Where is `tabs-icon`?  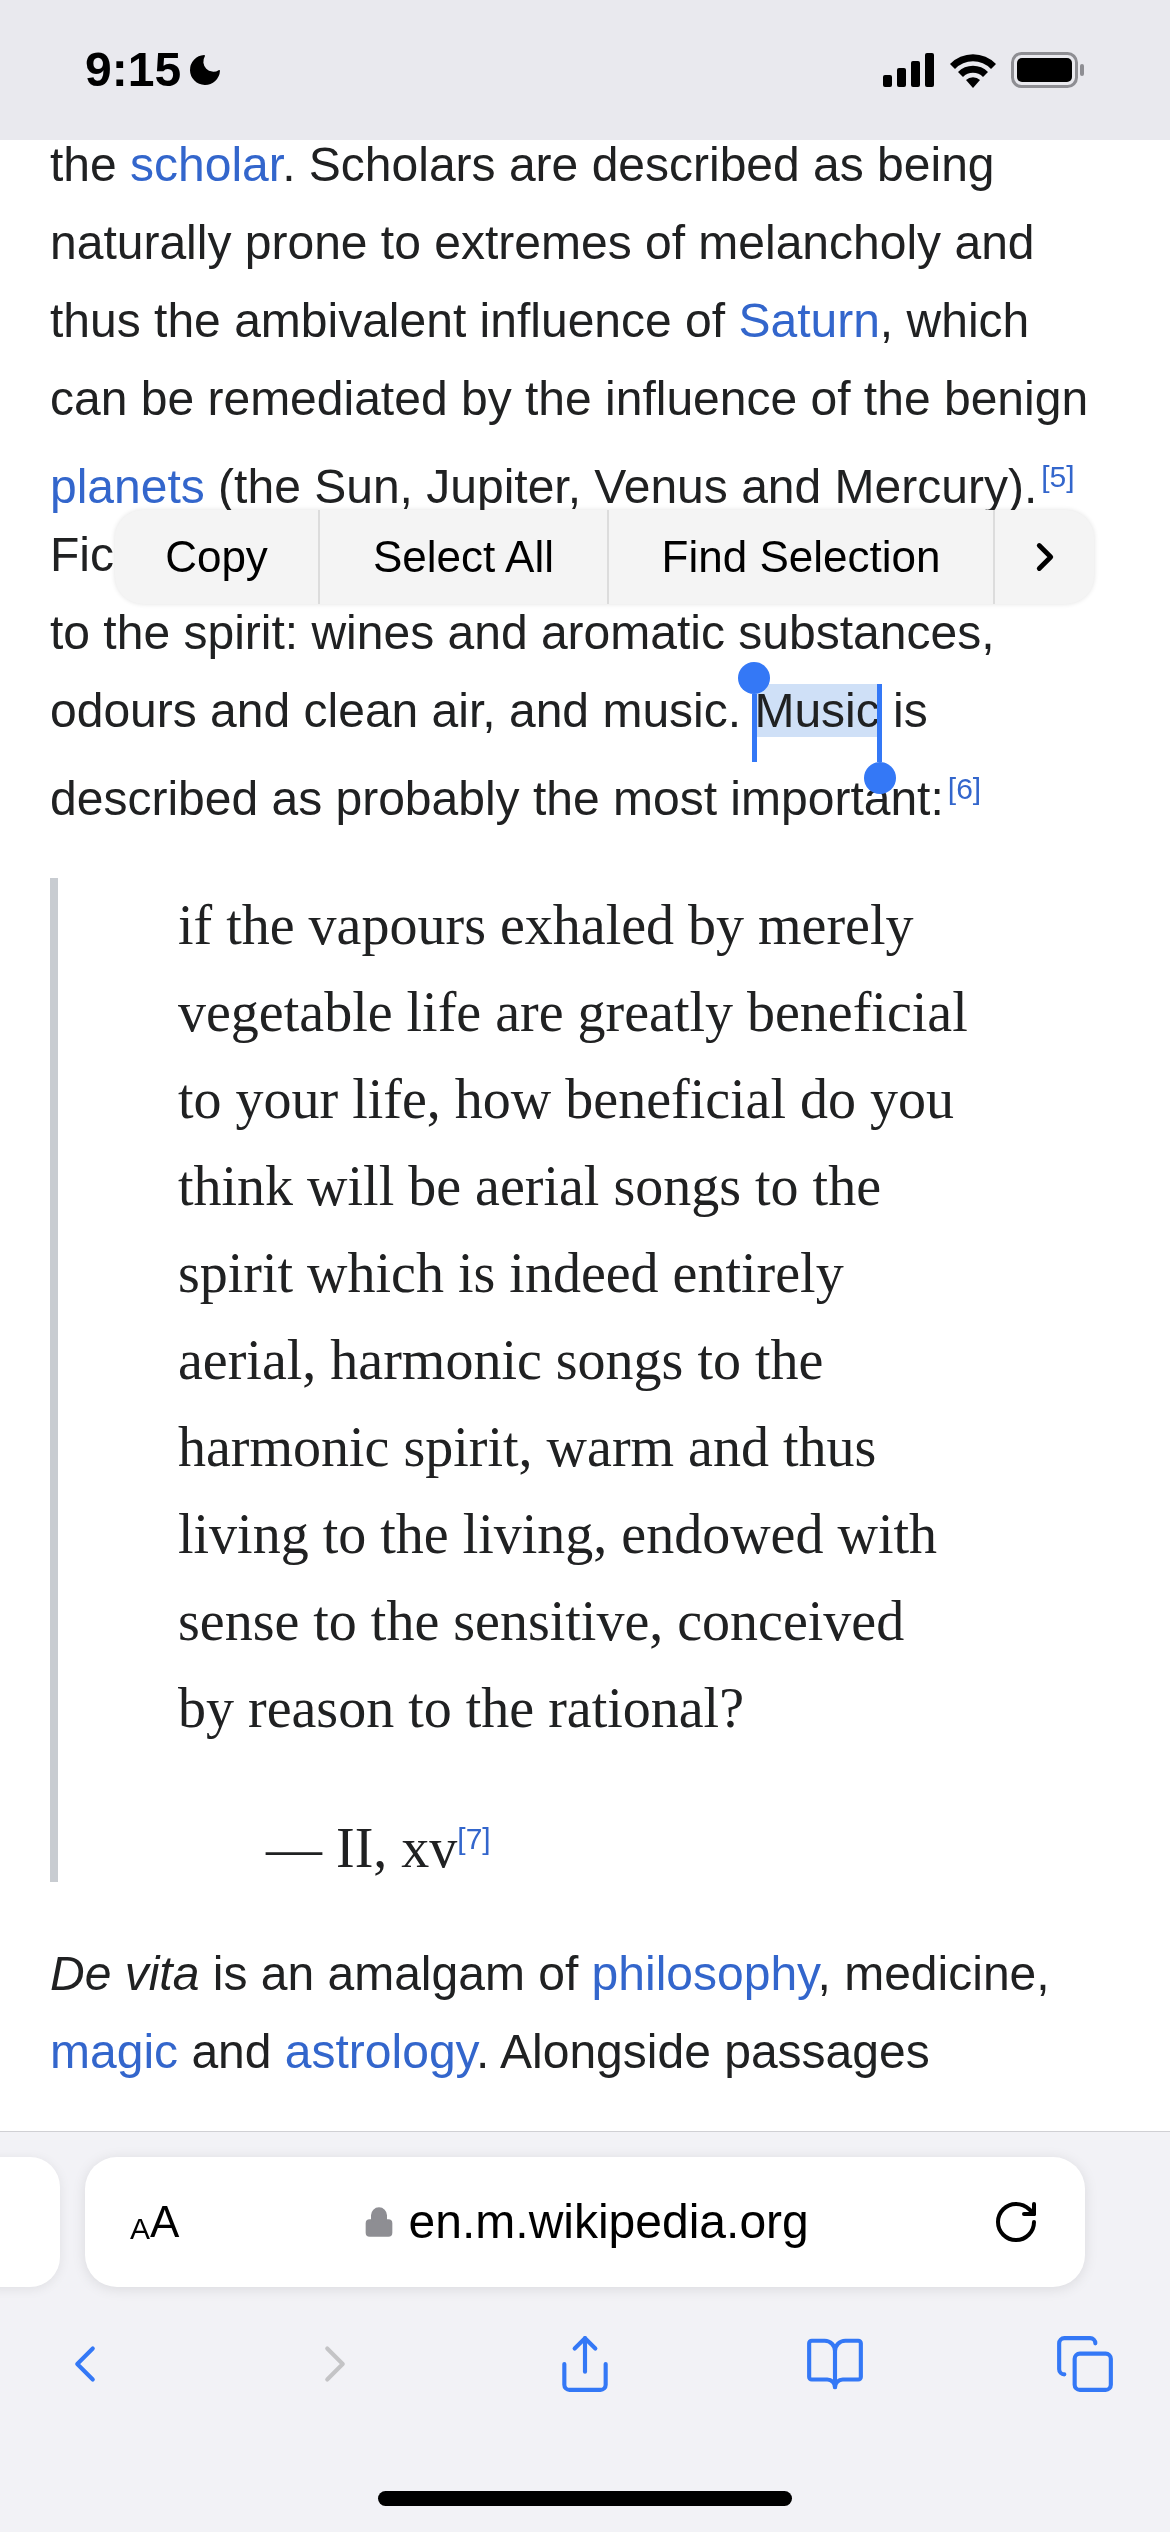 tabs-icon is located at coordinates (1085, 2364).